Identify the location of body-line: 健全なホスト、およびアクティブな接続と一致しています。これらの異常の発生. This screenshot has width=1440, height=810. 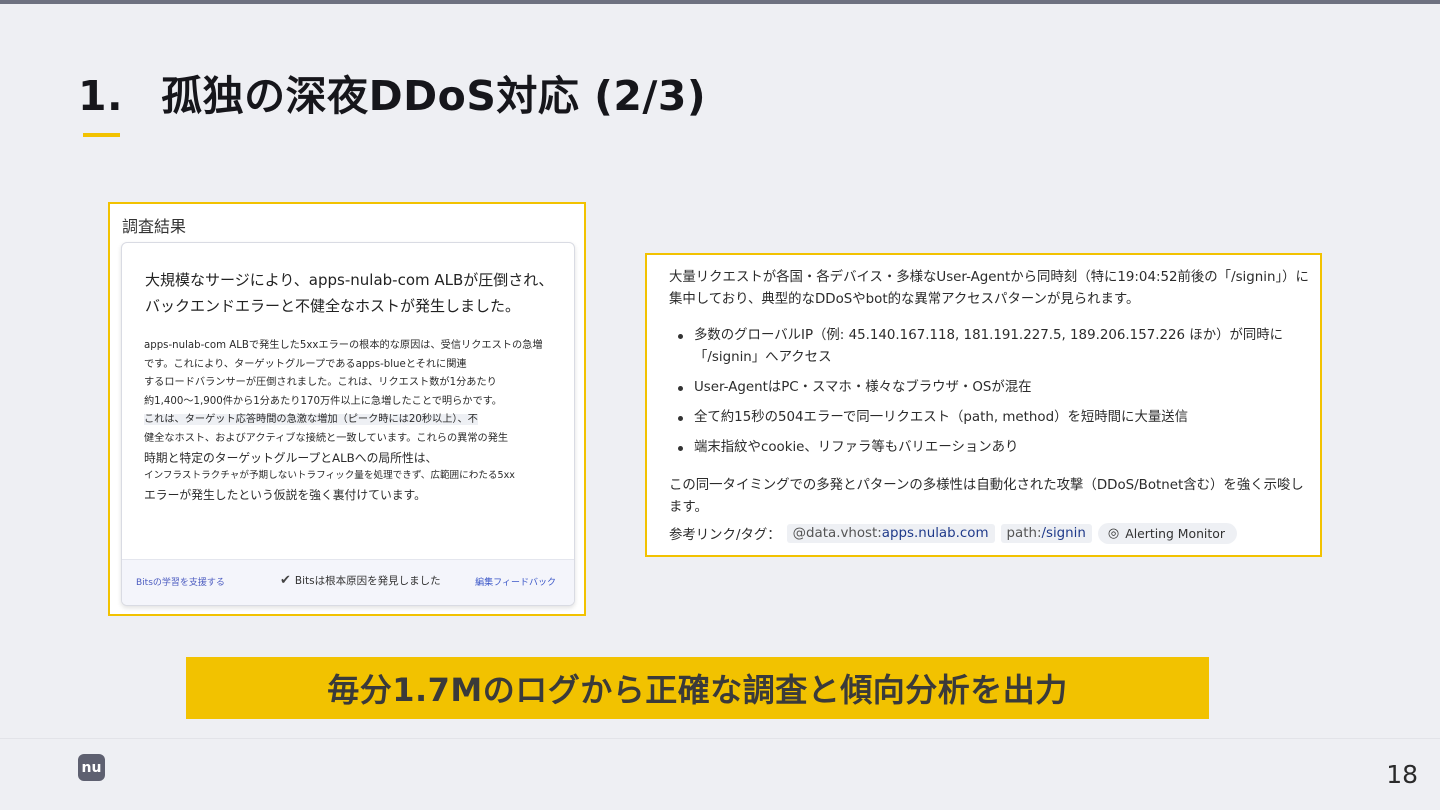
(326, 438).